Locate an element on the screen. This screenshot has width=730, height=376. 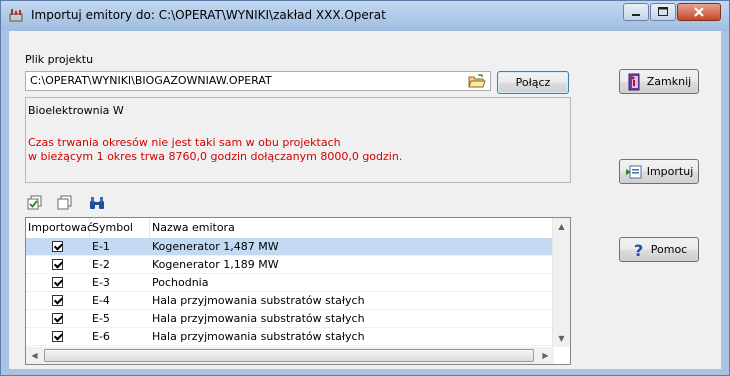
symbol-cell: E-5 is located at coordinates (101, 318).